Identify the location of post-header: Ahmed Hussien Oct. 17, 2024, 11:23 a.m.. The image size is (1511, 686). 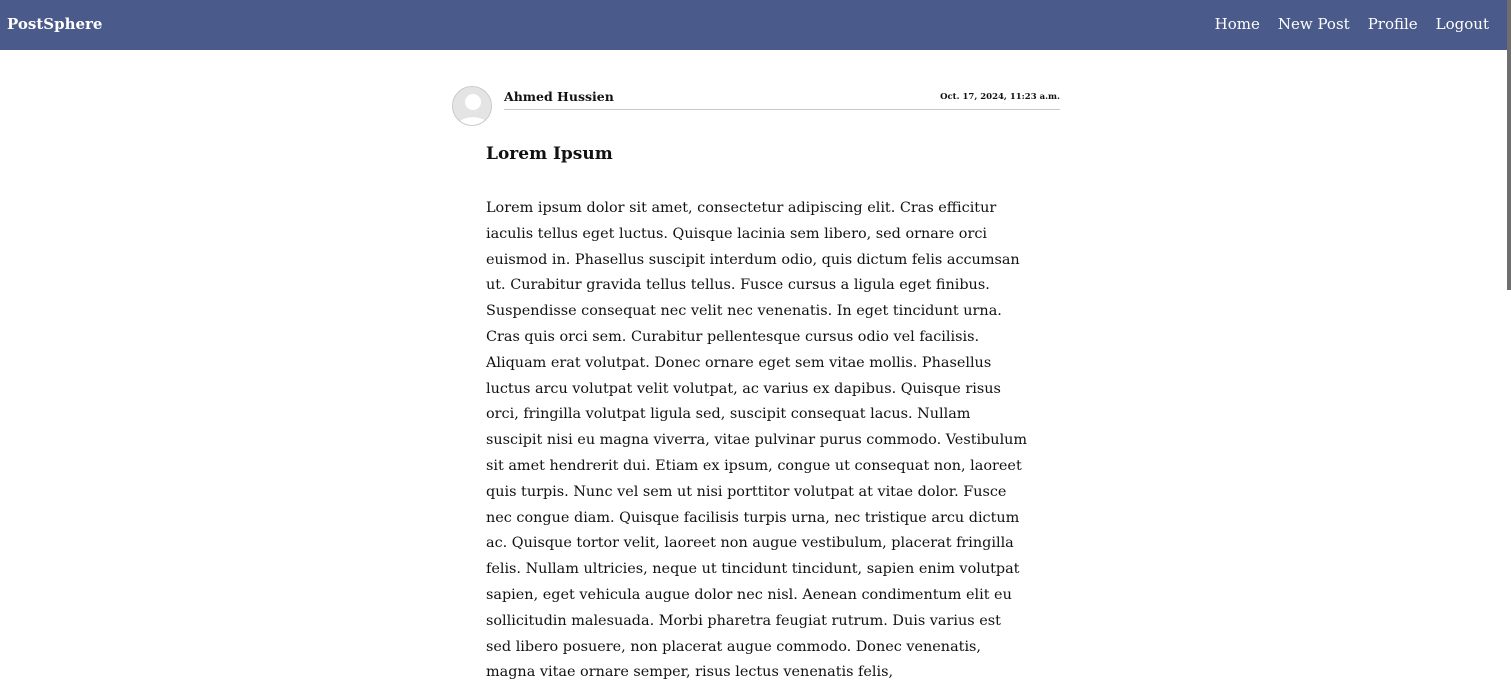
(756, 107).